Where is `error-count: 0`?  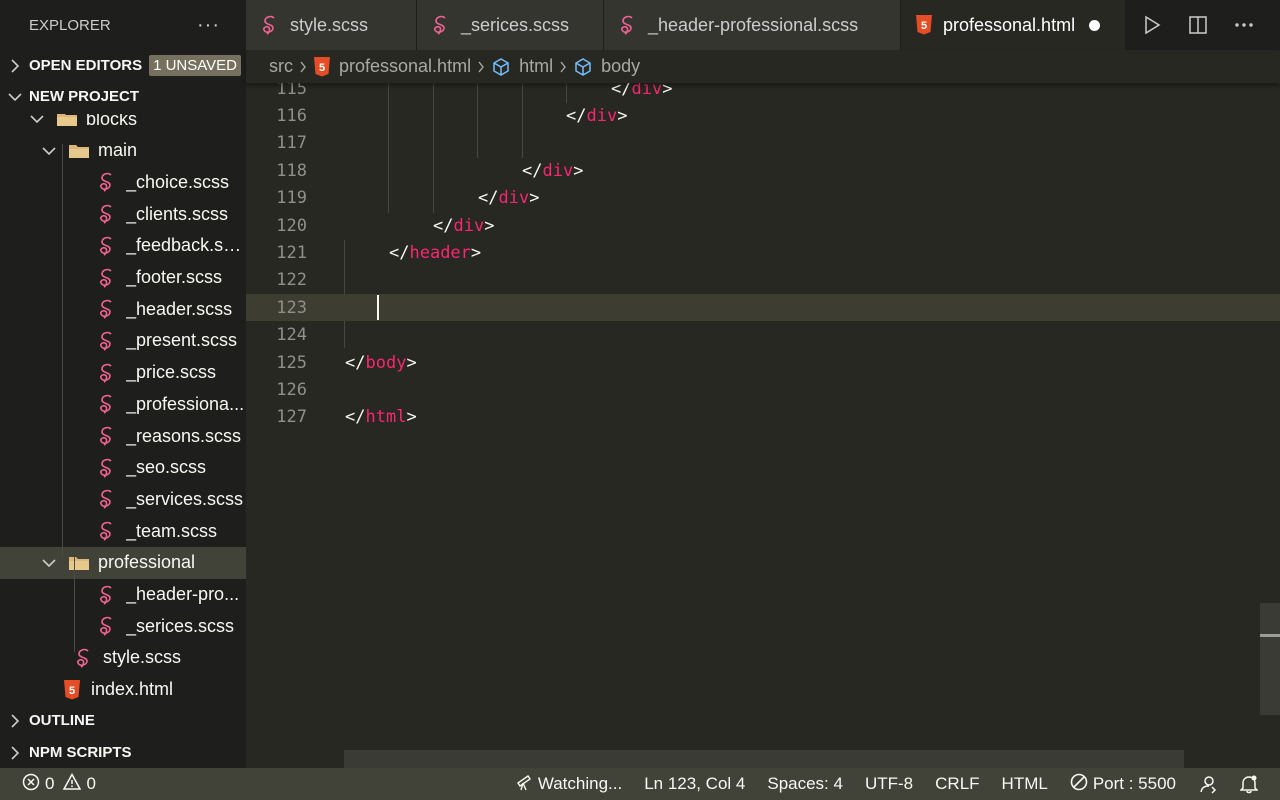 error-count: 0 is located at coordinates (50, 783).